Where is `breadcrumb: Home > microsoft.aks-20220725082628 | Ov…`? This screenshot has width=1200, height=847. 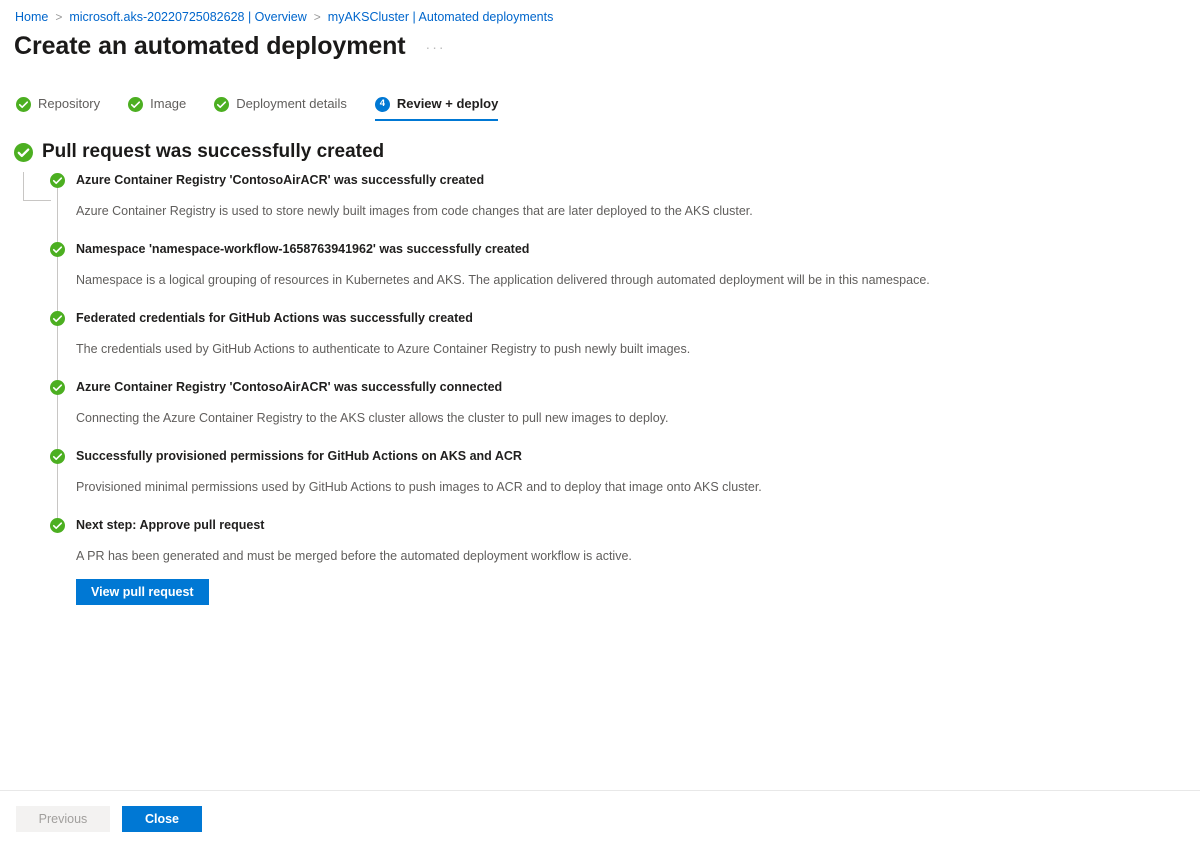 breadcrumb: Home > microsoft.aks-20220725082628 | Ov… is located at coordinates (284, 17).